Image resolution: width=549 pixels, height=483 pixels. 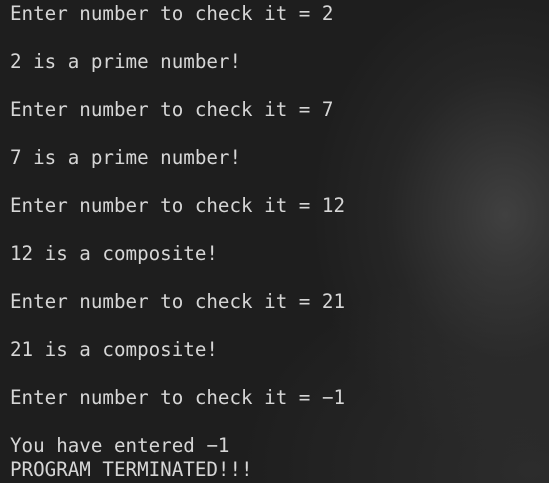 What do you see at coordinates (126, 61) in the screenshot?
I see `result-line: 2 is a prime number!` at bounding box center [126, 61].